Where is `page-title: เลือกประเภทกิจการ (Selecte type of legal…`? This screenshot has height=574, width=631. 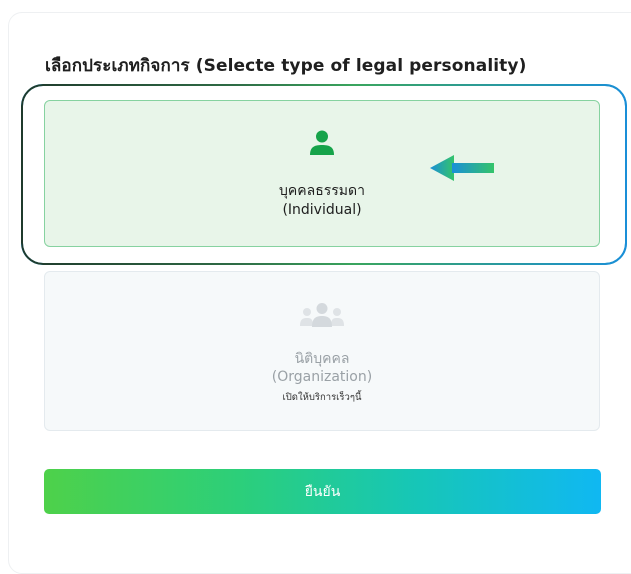
page-title: เลือกประเภทกิจการ (Selecte type of legal… is located at coordinates (286, 66).